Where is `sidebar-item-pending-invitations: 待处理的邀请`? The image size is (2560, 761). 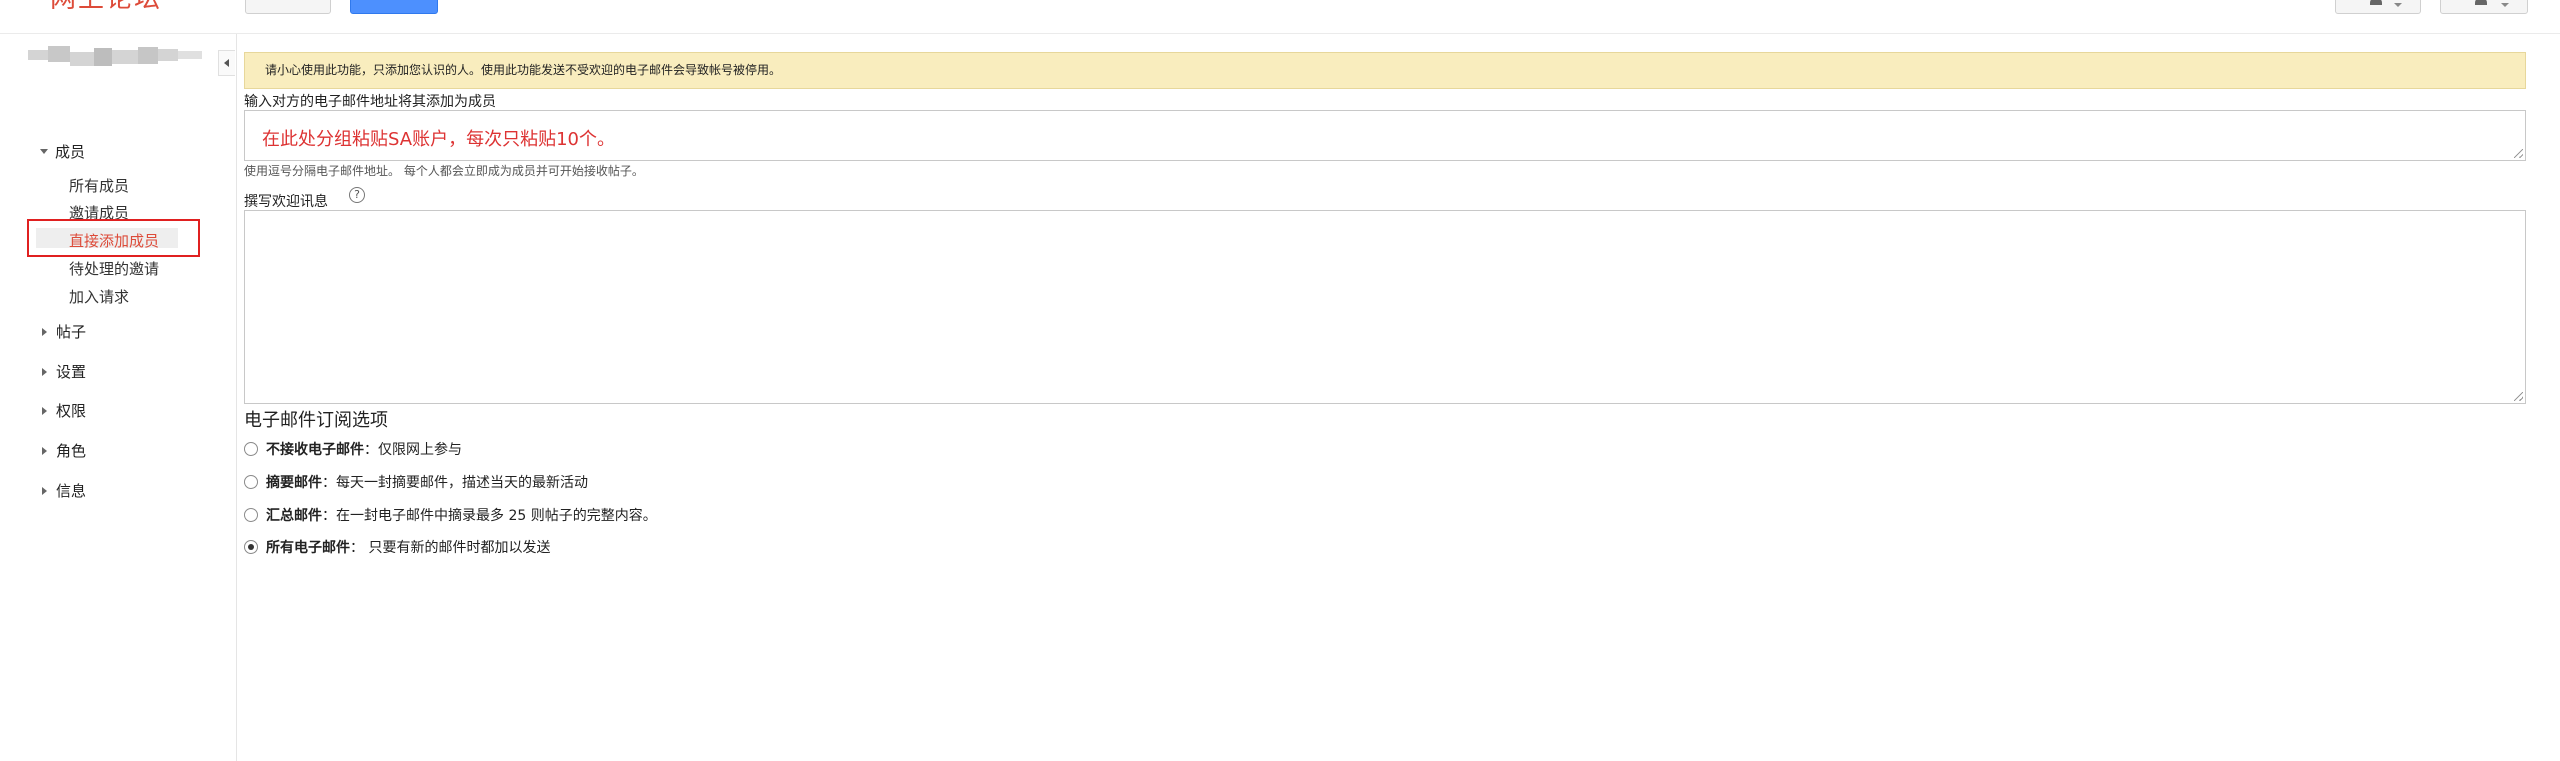 sidebar-item-pending-invitations: 待处理的邀请 is located at coordinates (114, 268).